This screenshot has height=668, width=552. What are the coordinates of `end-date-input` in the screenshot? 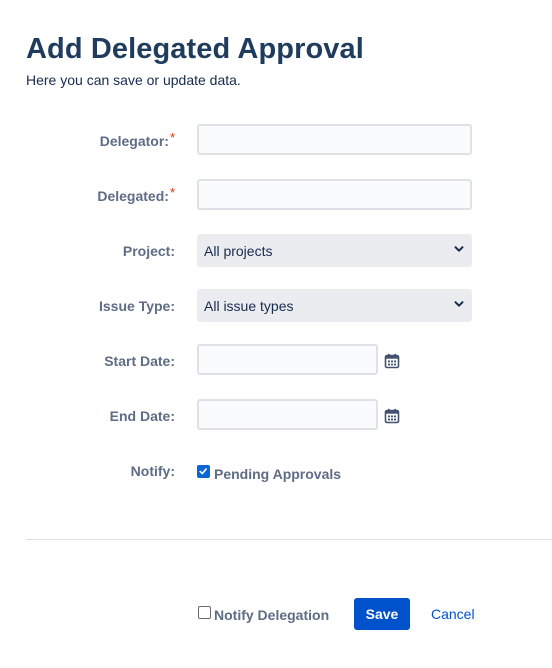 It's located at (287, 414).